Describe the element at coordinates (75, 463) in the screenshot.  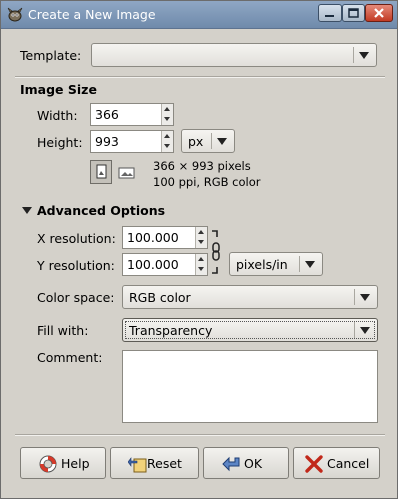
I see `help-button-label: Help` at that location.